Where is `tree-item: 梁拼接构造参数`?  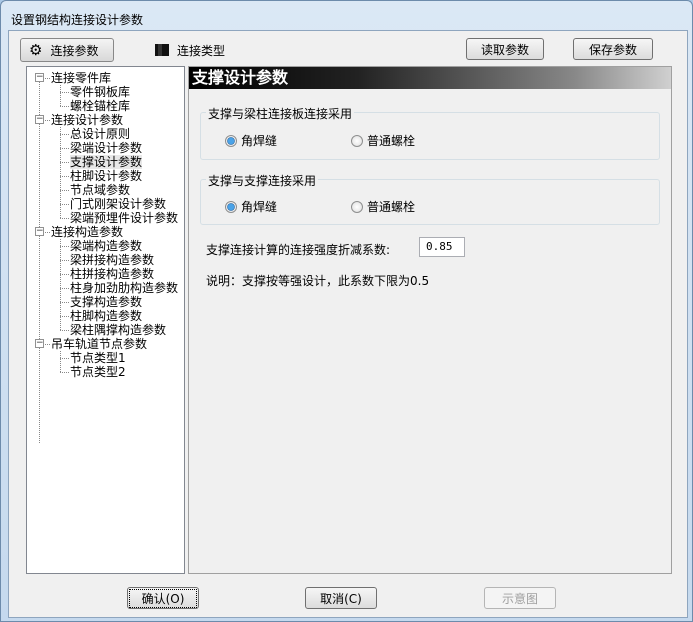 tree-item: 梁拼接构造参数 is located at coordinates (112, 260).